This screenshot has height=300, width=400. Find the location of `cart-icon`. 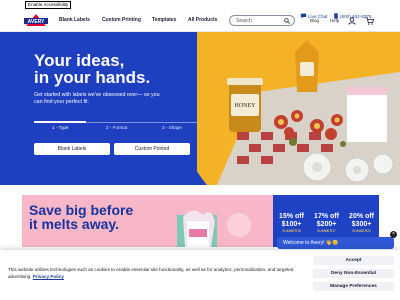

cart-icon is located at coordinates (369, 21).